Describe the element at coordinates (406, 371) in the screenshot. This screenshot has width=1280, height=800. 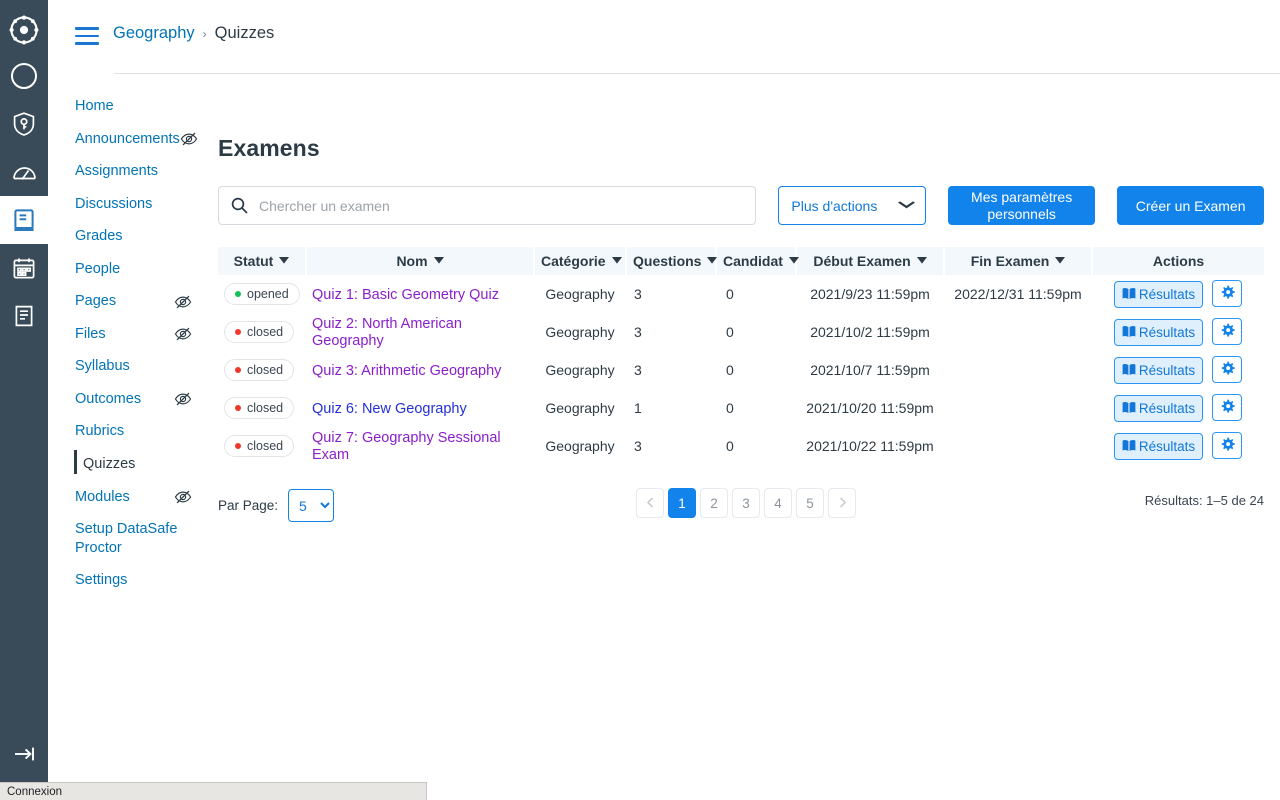
I see `quiz-name-link: Quiz 3: Arithmetic Geography` at that location.